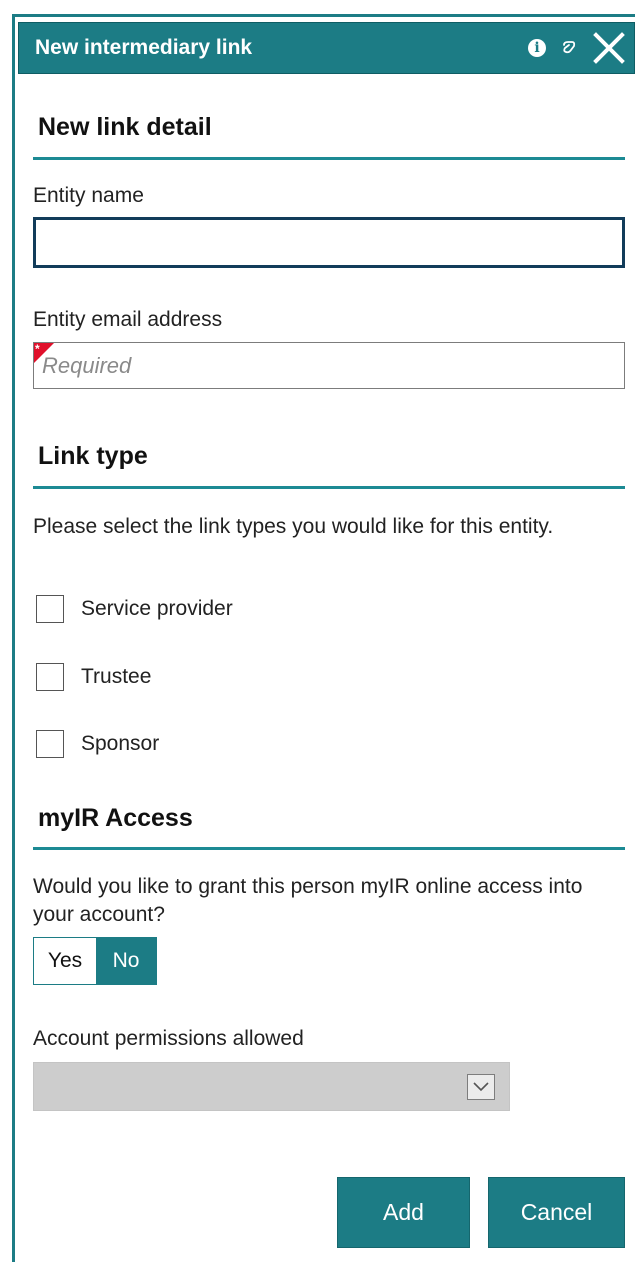 Image resolution: width=635 pixels, height=1262 pixels. Describe the element at coordinates (609, 48) in the screenshot. I see `close-icon` at that location.